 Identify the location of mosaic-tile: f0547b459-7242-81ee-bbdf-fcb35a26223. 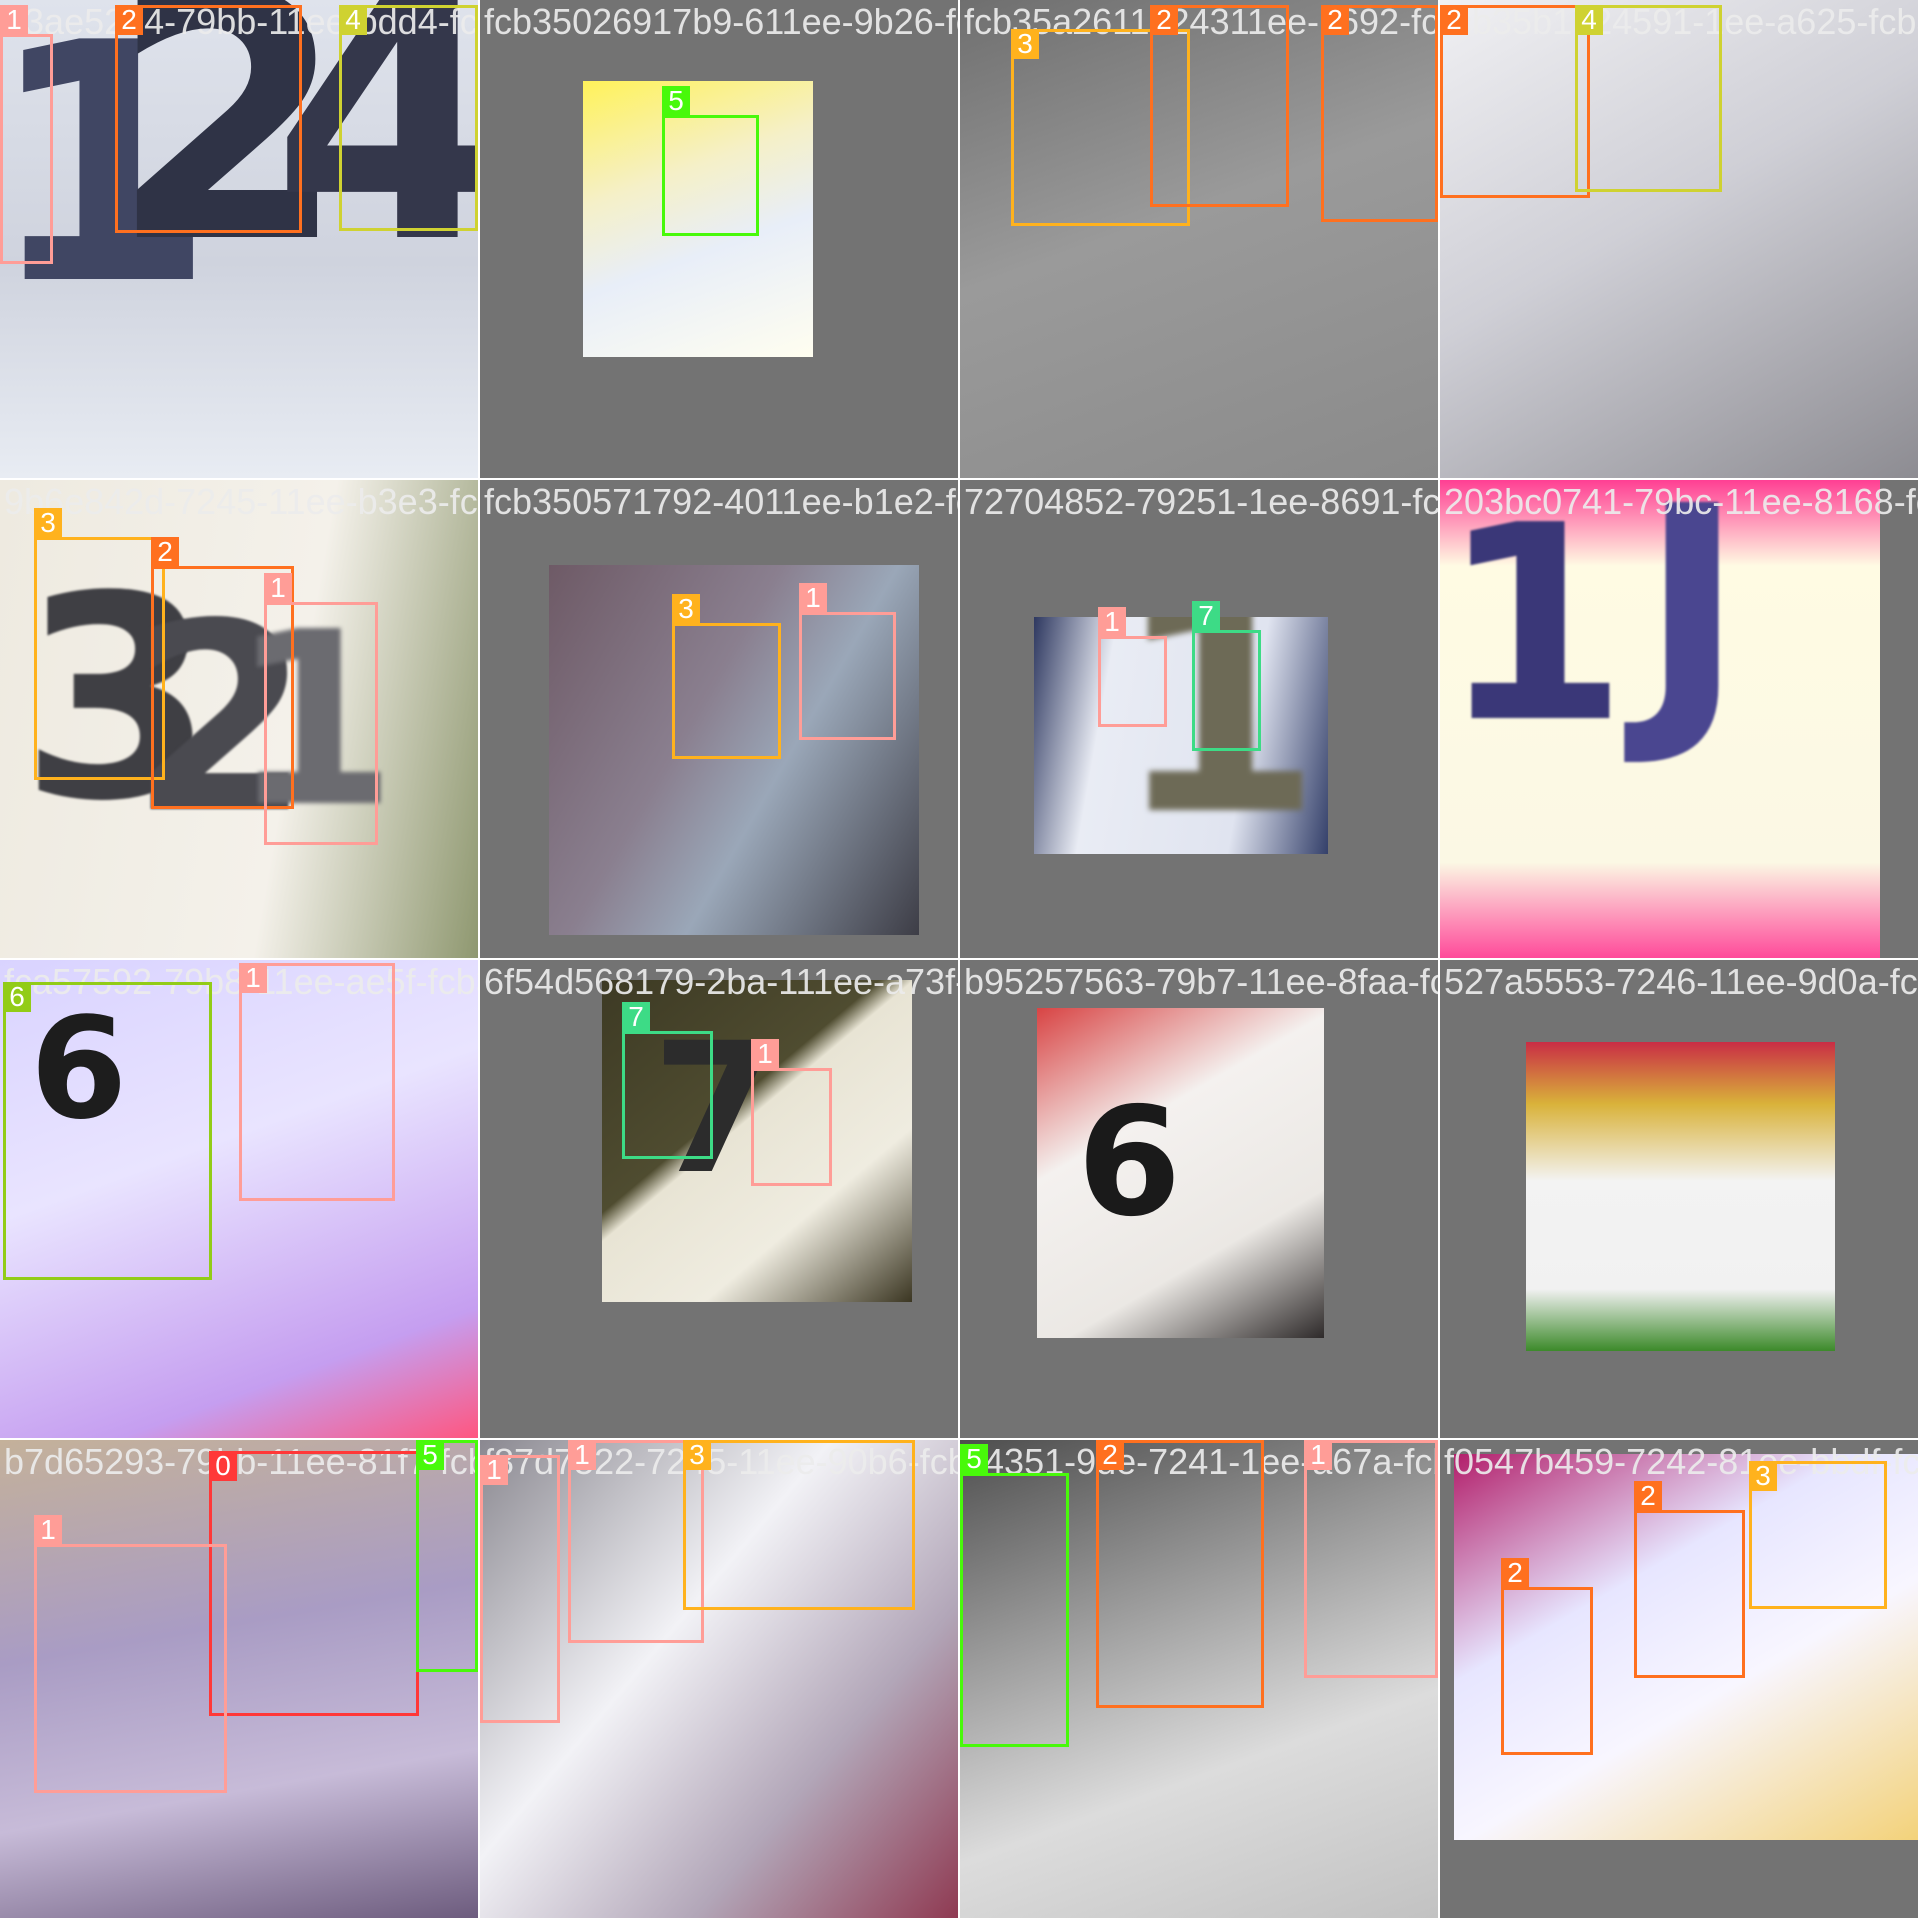
(1679, 1679).